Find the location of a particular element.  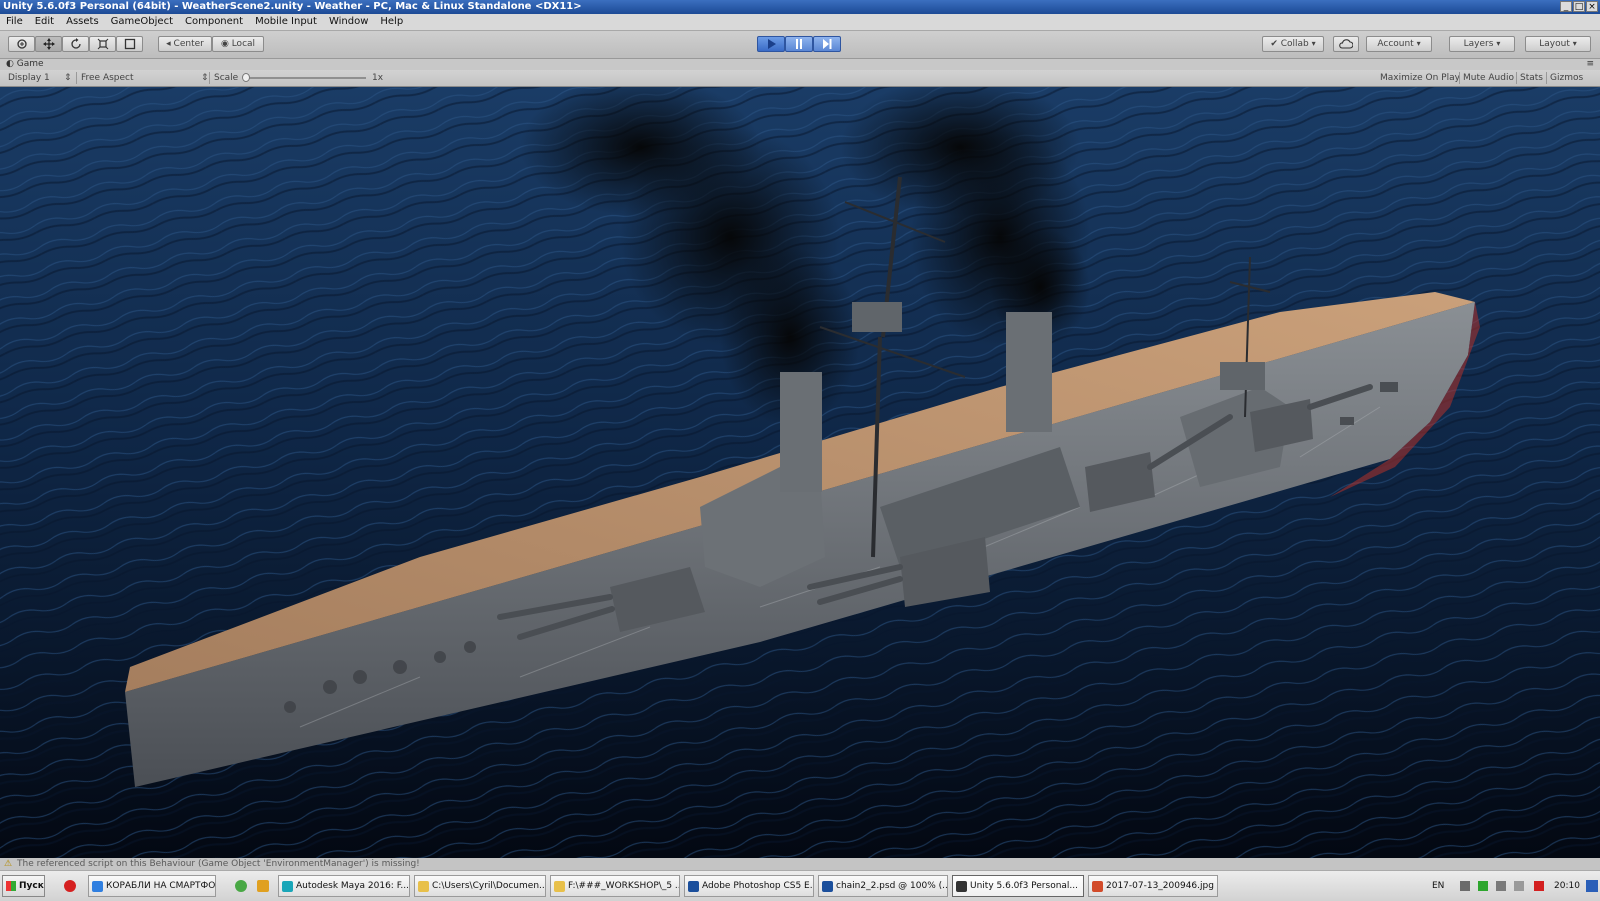

menu-window: Window is located at coordinates (348, 22).